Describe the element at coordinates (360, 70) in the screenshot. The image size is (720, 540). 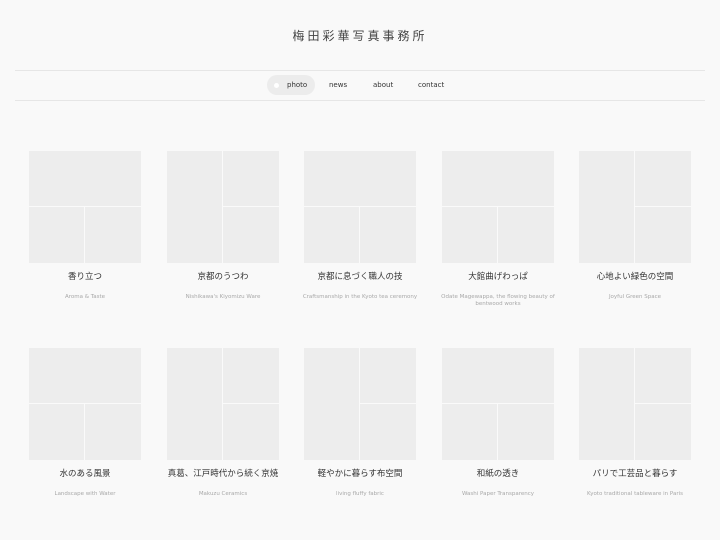
I see `header-divider-top` at that location.